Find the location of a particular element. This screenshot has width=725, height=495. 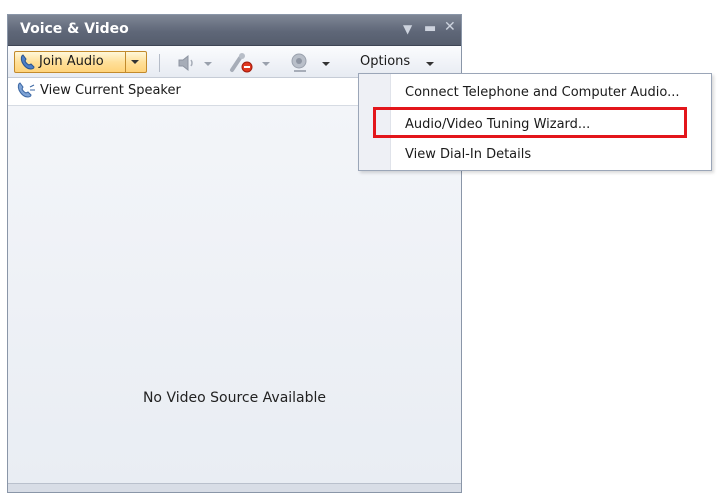

options-menu-button: Options is located at coordinates (397, 61).